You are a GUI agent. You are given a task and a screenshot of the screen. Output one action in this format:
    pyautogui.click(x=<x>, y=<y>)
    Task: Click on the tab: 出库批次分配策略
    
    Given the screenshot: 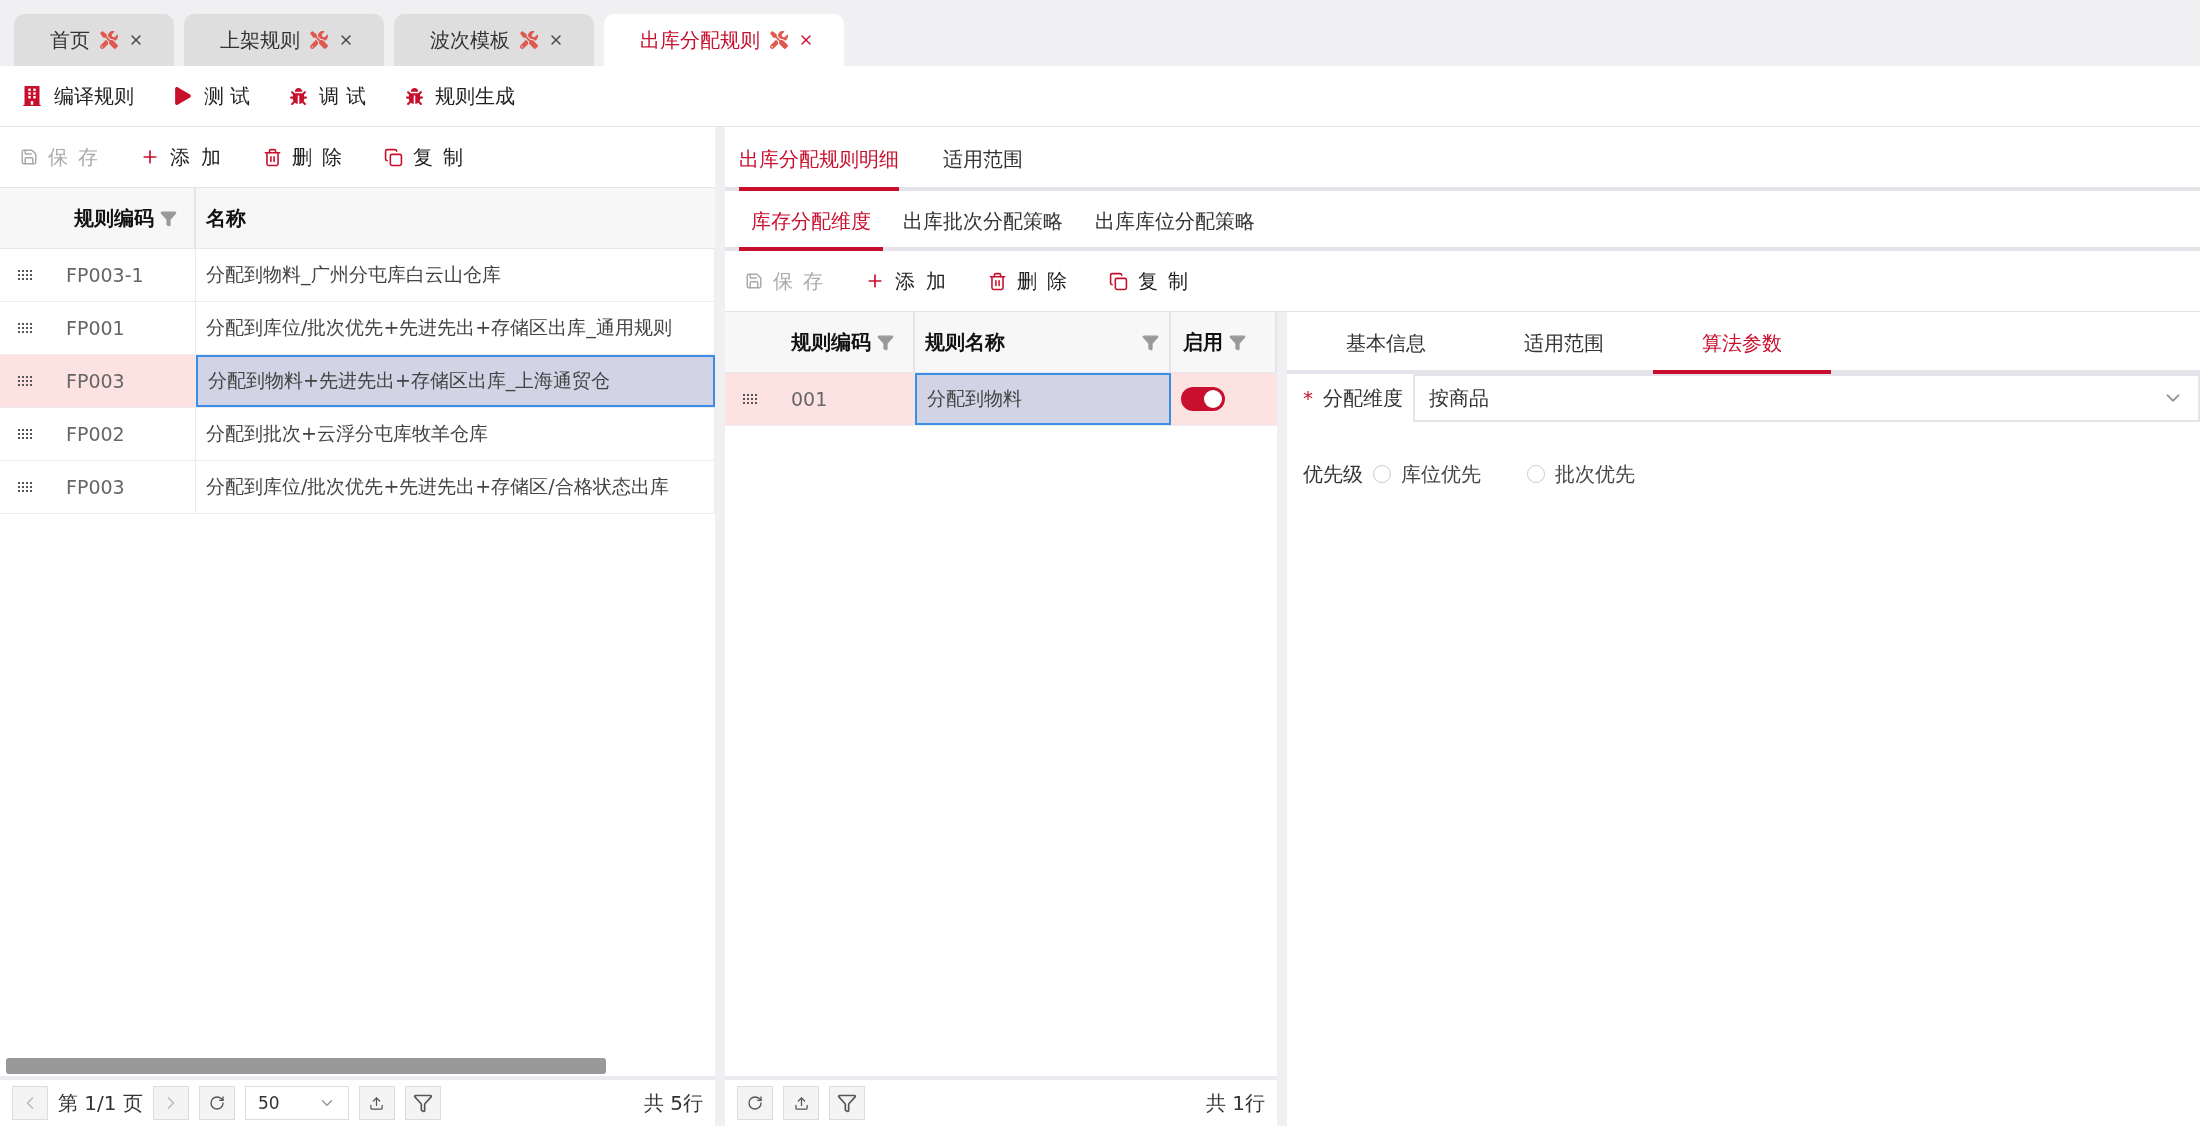 What is the action you would take?
    pyautogui.click(x=983, y=221)
    